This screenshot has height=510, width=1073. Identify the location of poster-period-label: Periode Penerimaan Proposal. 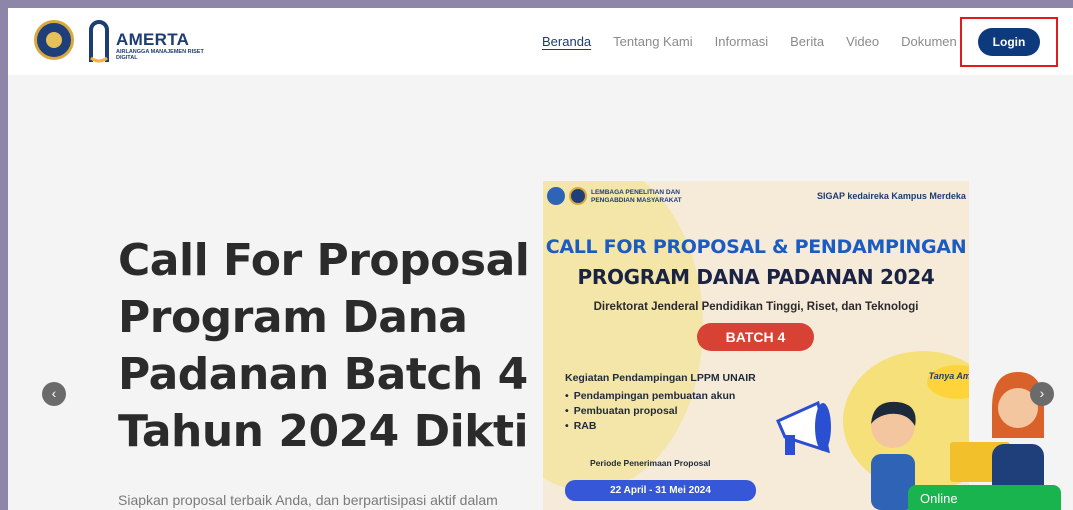
(650, 463).